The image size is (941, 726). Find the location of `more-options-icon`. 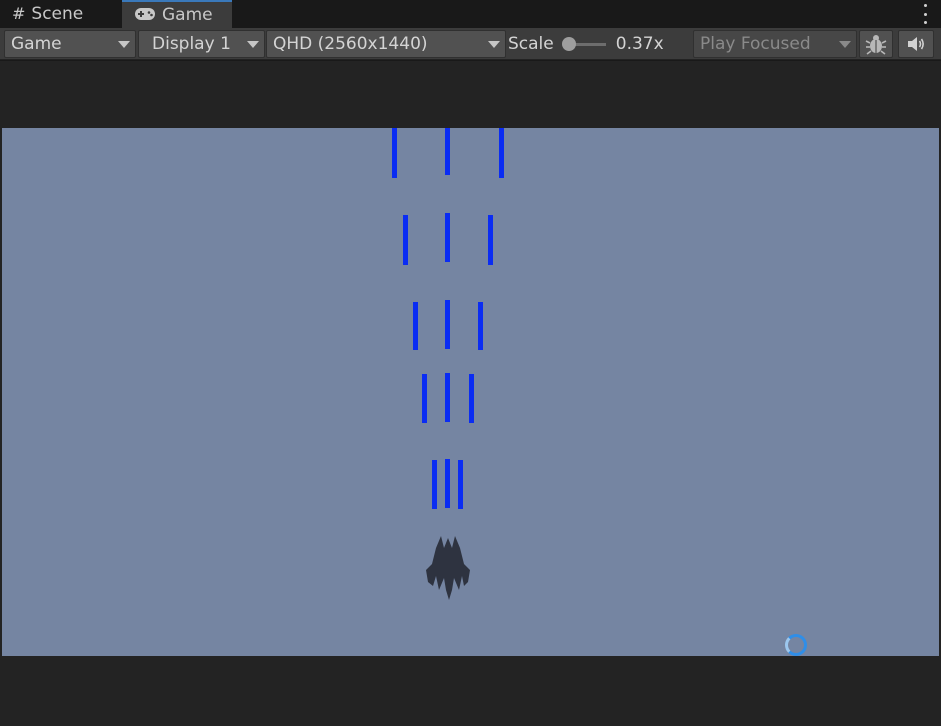

more-options-icon is located at coordinates (925, 14).